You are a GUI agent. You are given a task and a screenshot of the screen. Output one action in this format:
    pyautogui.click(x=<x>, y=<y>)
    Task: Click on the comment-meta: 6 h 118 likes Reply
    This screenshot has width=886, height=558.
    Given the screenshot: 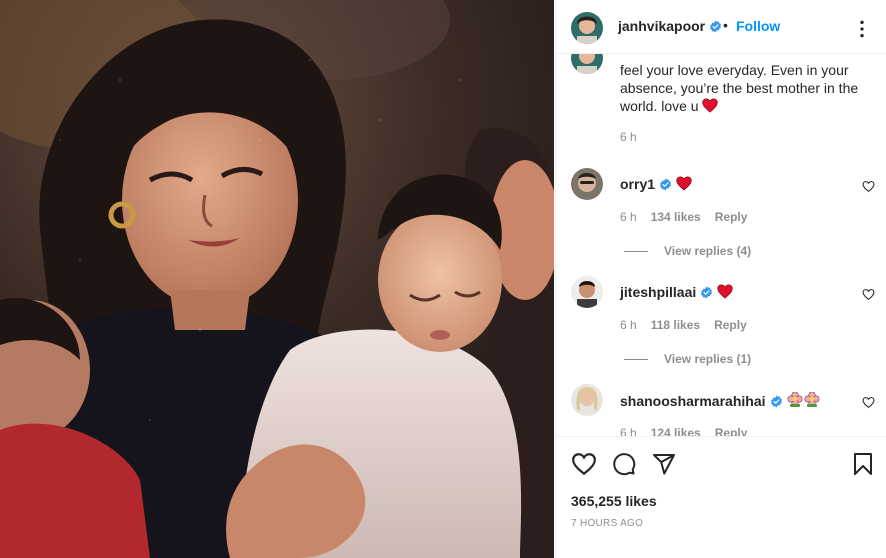 What is the action you would take?
    pyautogui.click(x=683, y=325)
    